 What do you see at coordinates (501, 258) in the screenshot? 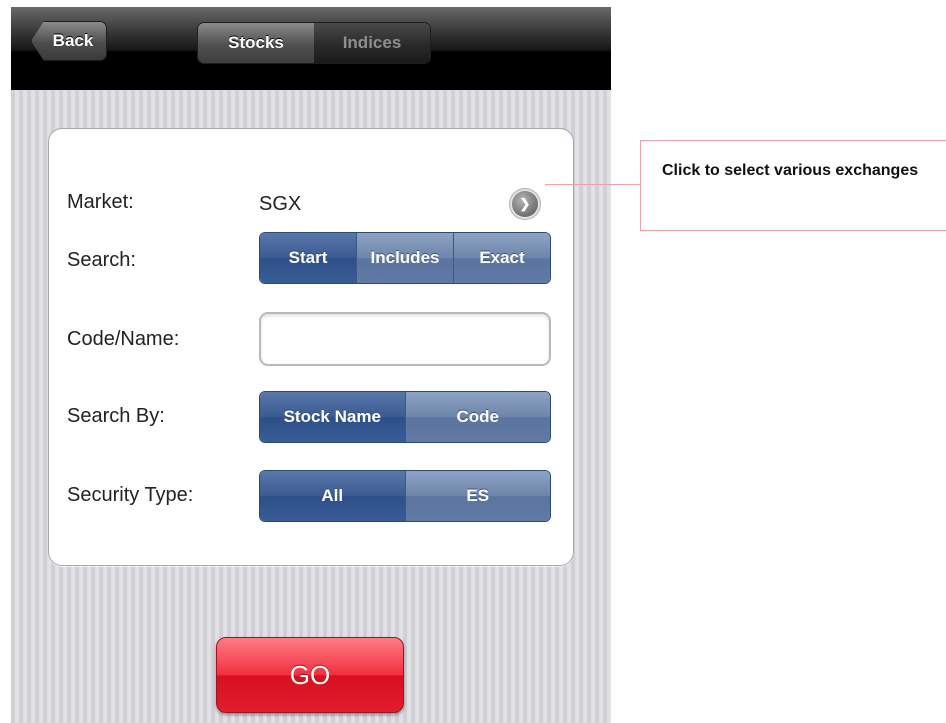
I see `search-option-exact: Exact` at bounding box center [501, 258].